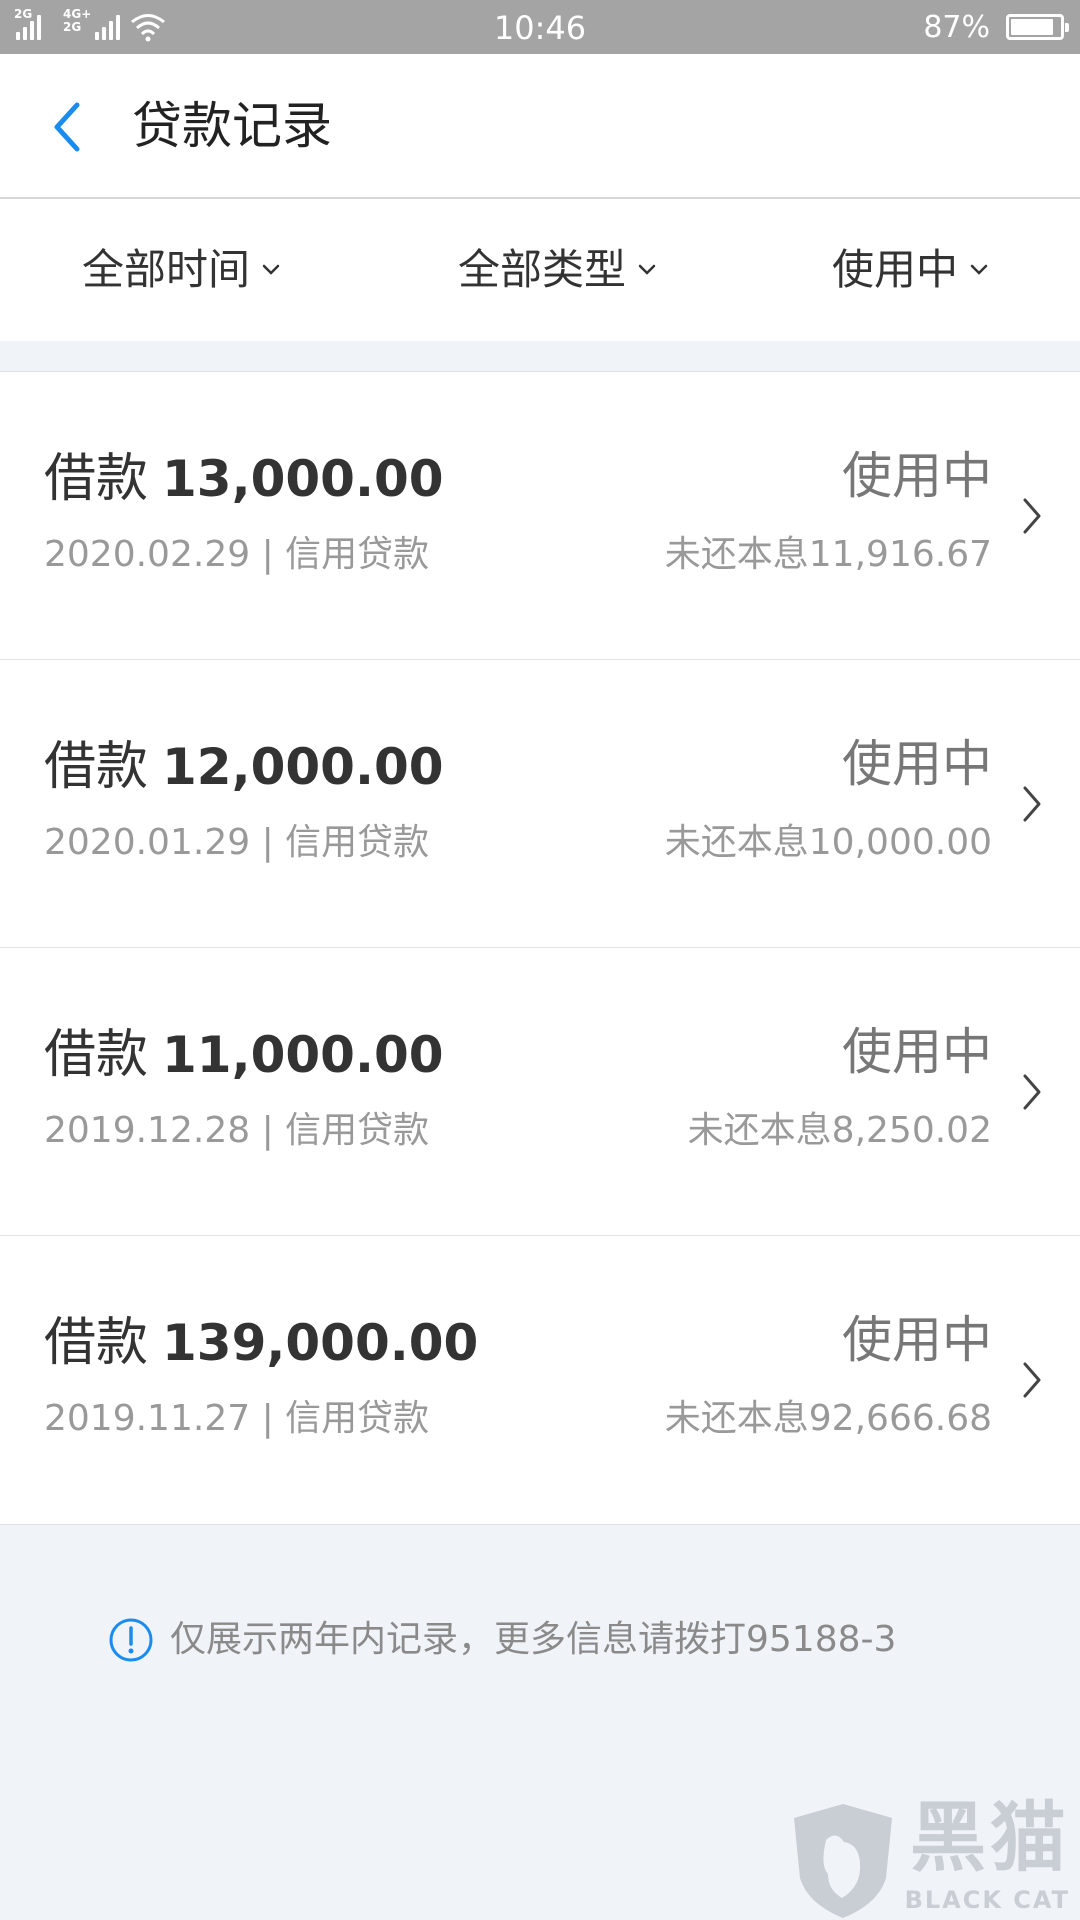 This screenshot has height=1920, width=1080. Describe the element at coordinates (147, 1418) in the screenshot. I see `loan-date: 2019.11.27` at that location.